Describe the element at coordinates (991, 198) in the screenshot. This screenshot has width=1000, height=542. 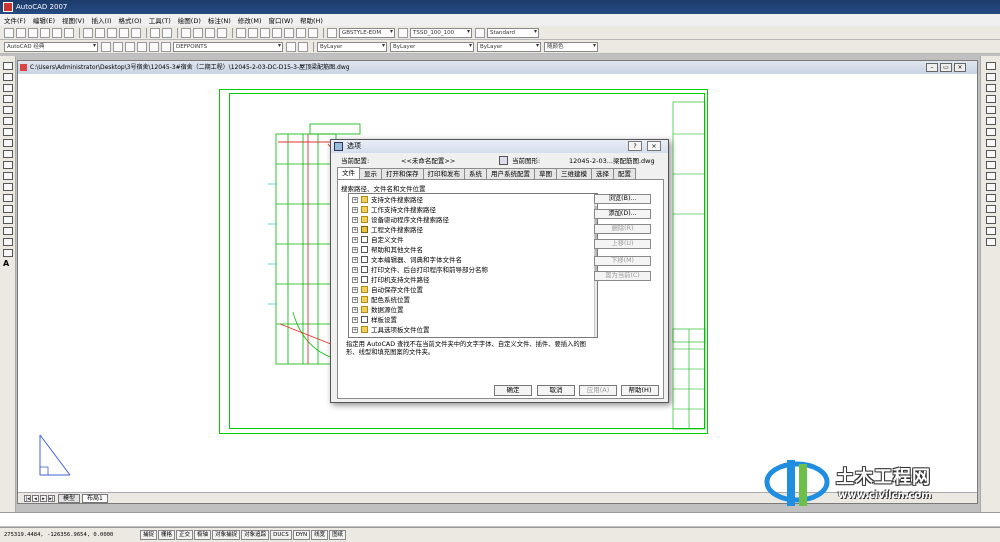
I see `break-icon` at that location.